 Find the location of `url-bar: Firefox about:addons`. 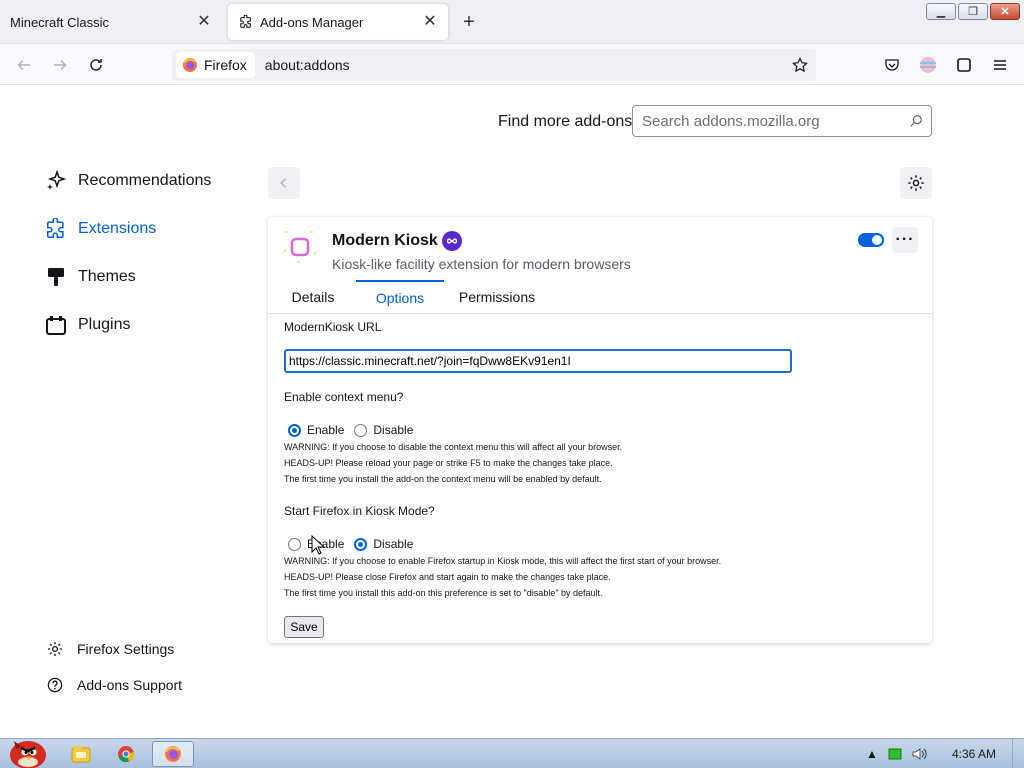

url-bar: Firefox about:addons is located at coordinates (494, 65).